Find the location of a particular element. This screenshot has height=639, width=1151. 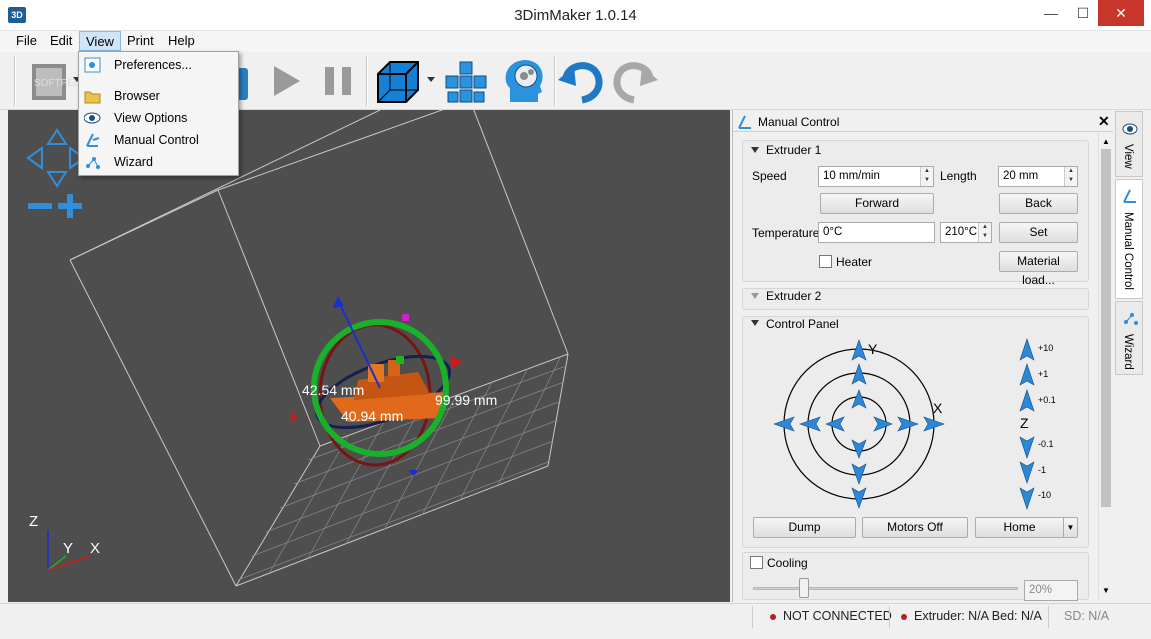

length-input: 20 mm ▲ ▼ is located at coordinates (1038, 176).